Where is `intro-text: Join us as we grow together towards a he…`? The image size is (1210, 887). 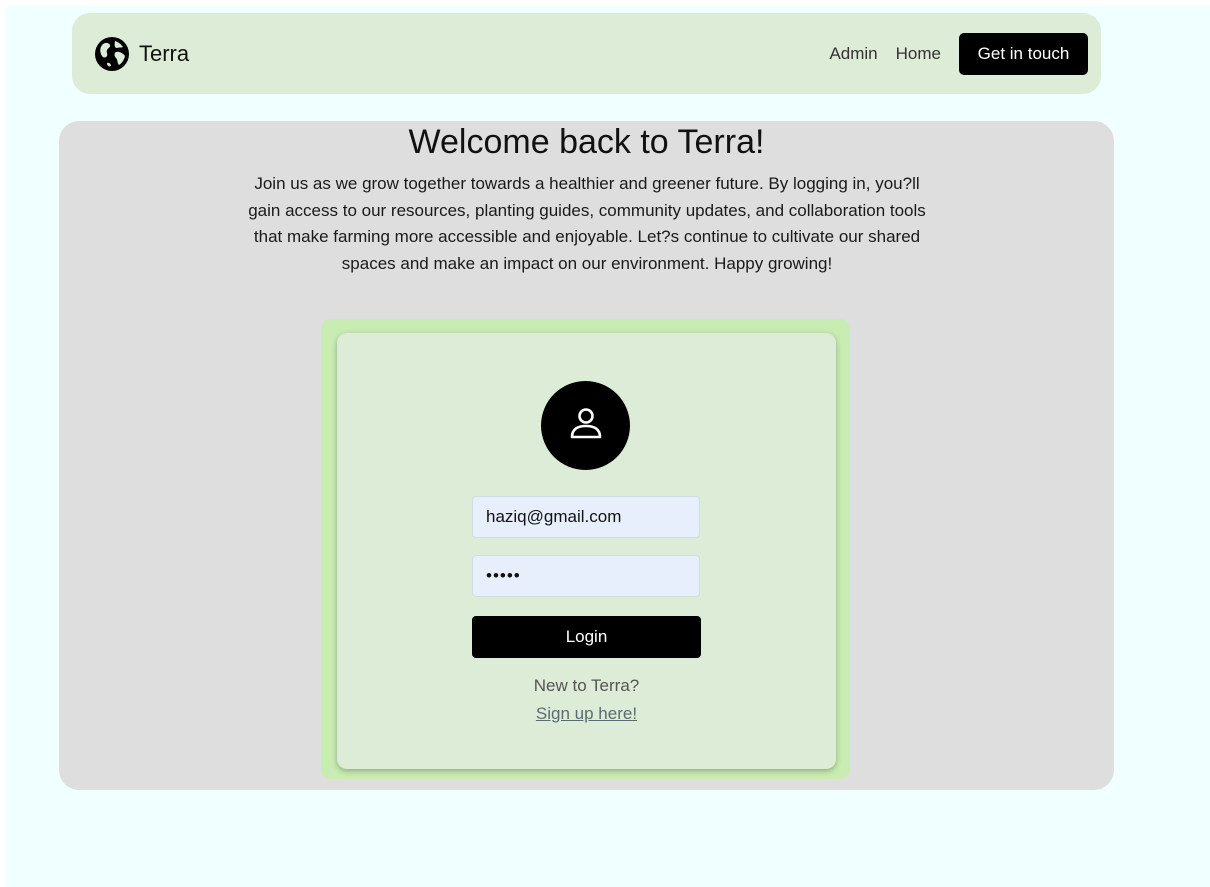 intro-text: Join us as we grow together towards a he… is located at coordinates (587, 223).